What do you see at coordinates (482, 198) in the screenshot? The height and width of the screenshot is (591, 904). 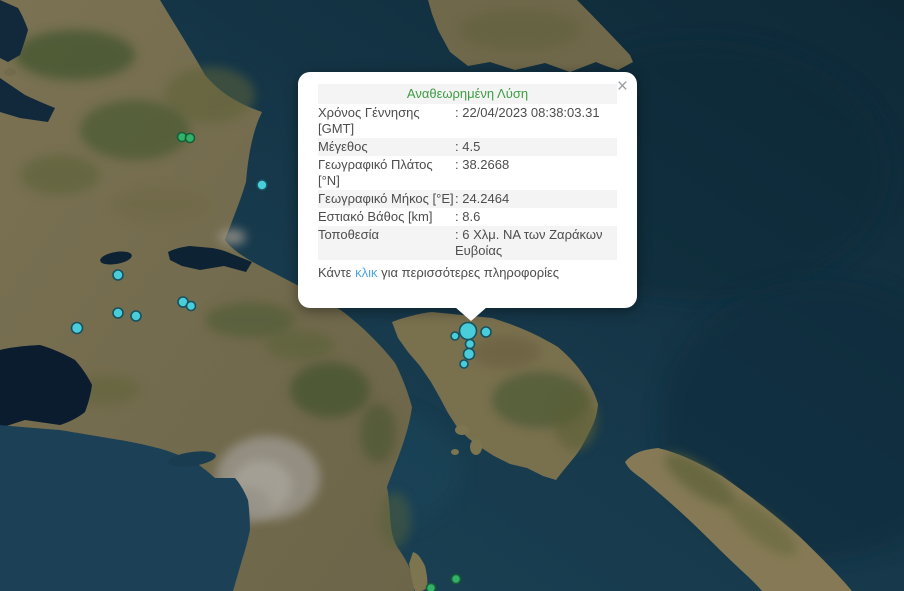 I see `longitude-value: : 24.2464` at bounding box center [482, 198].